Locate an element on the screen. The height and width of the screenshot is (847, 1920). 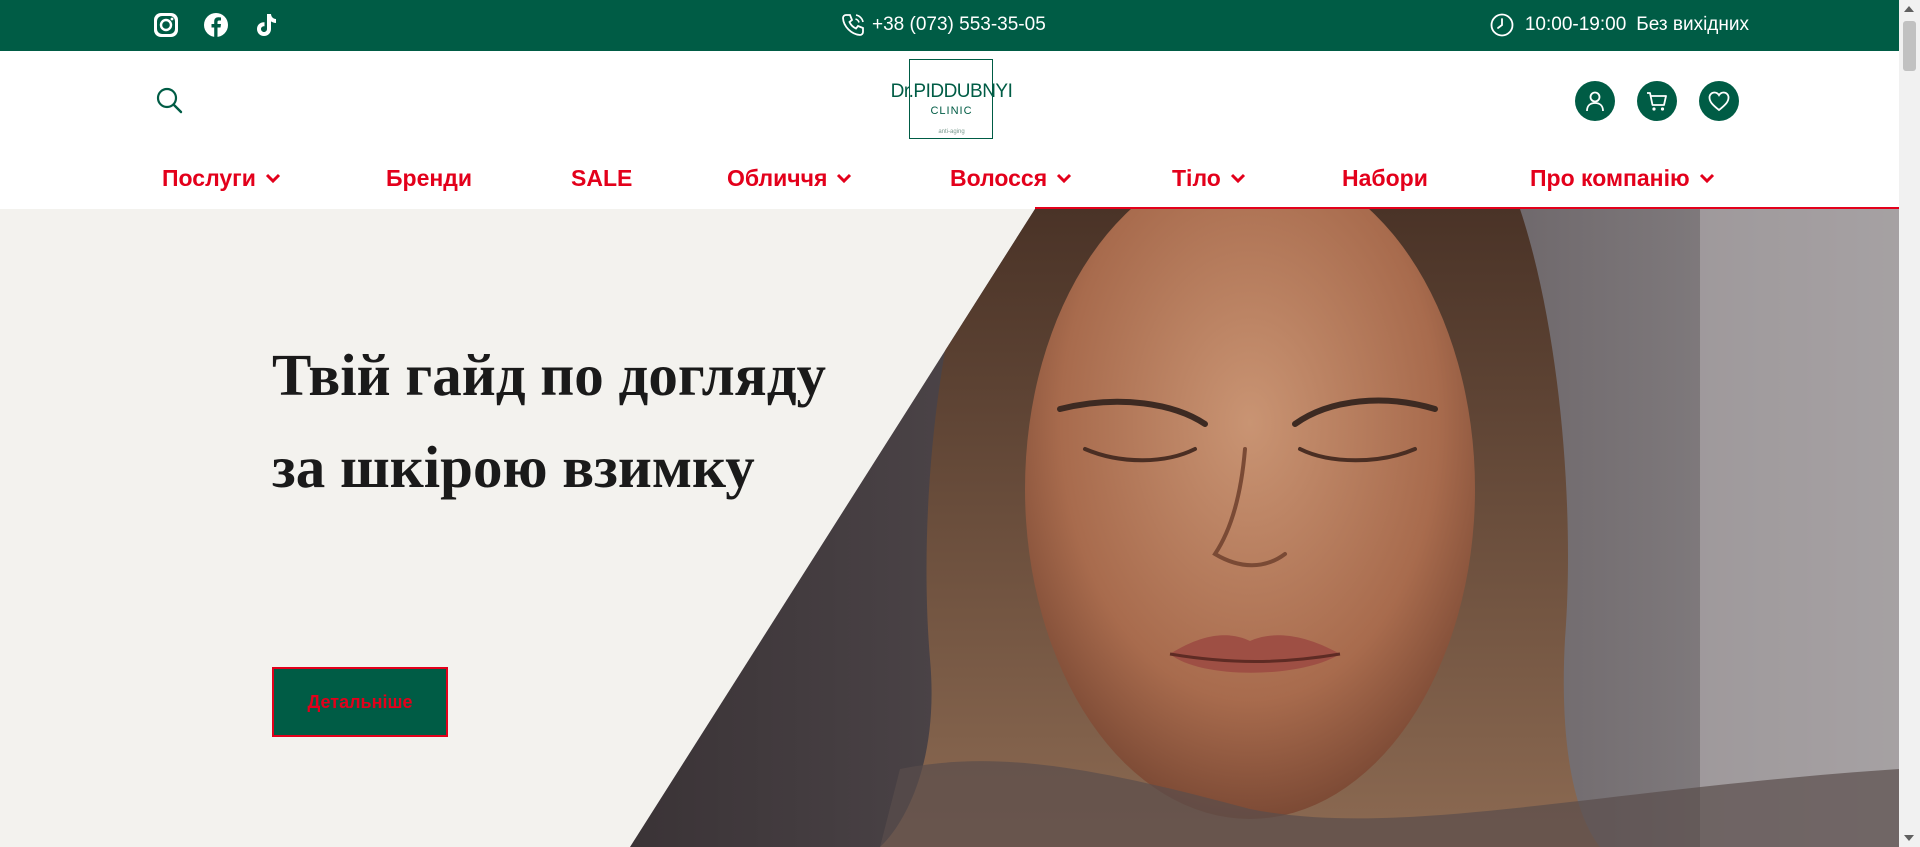
facebook-icon is located at coordinates (216, 25).